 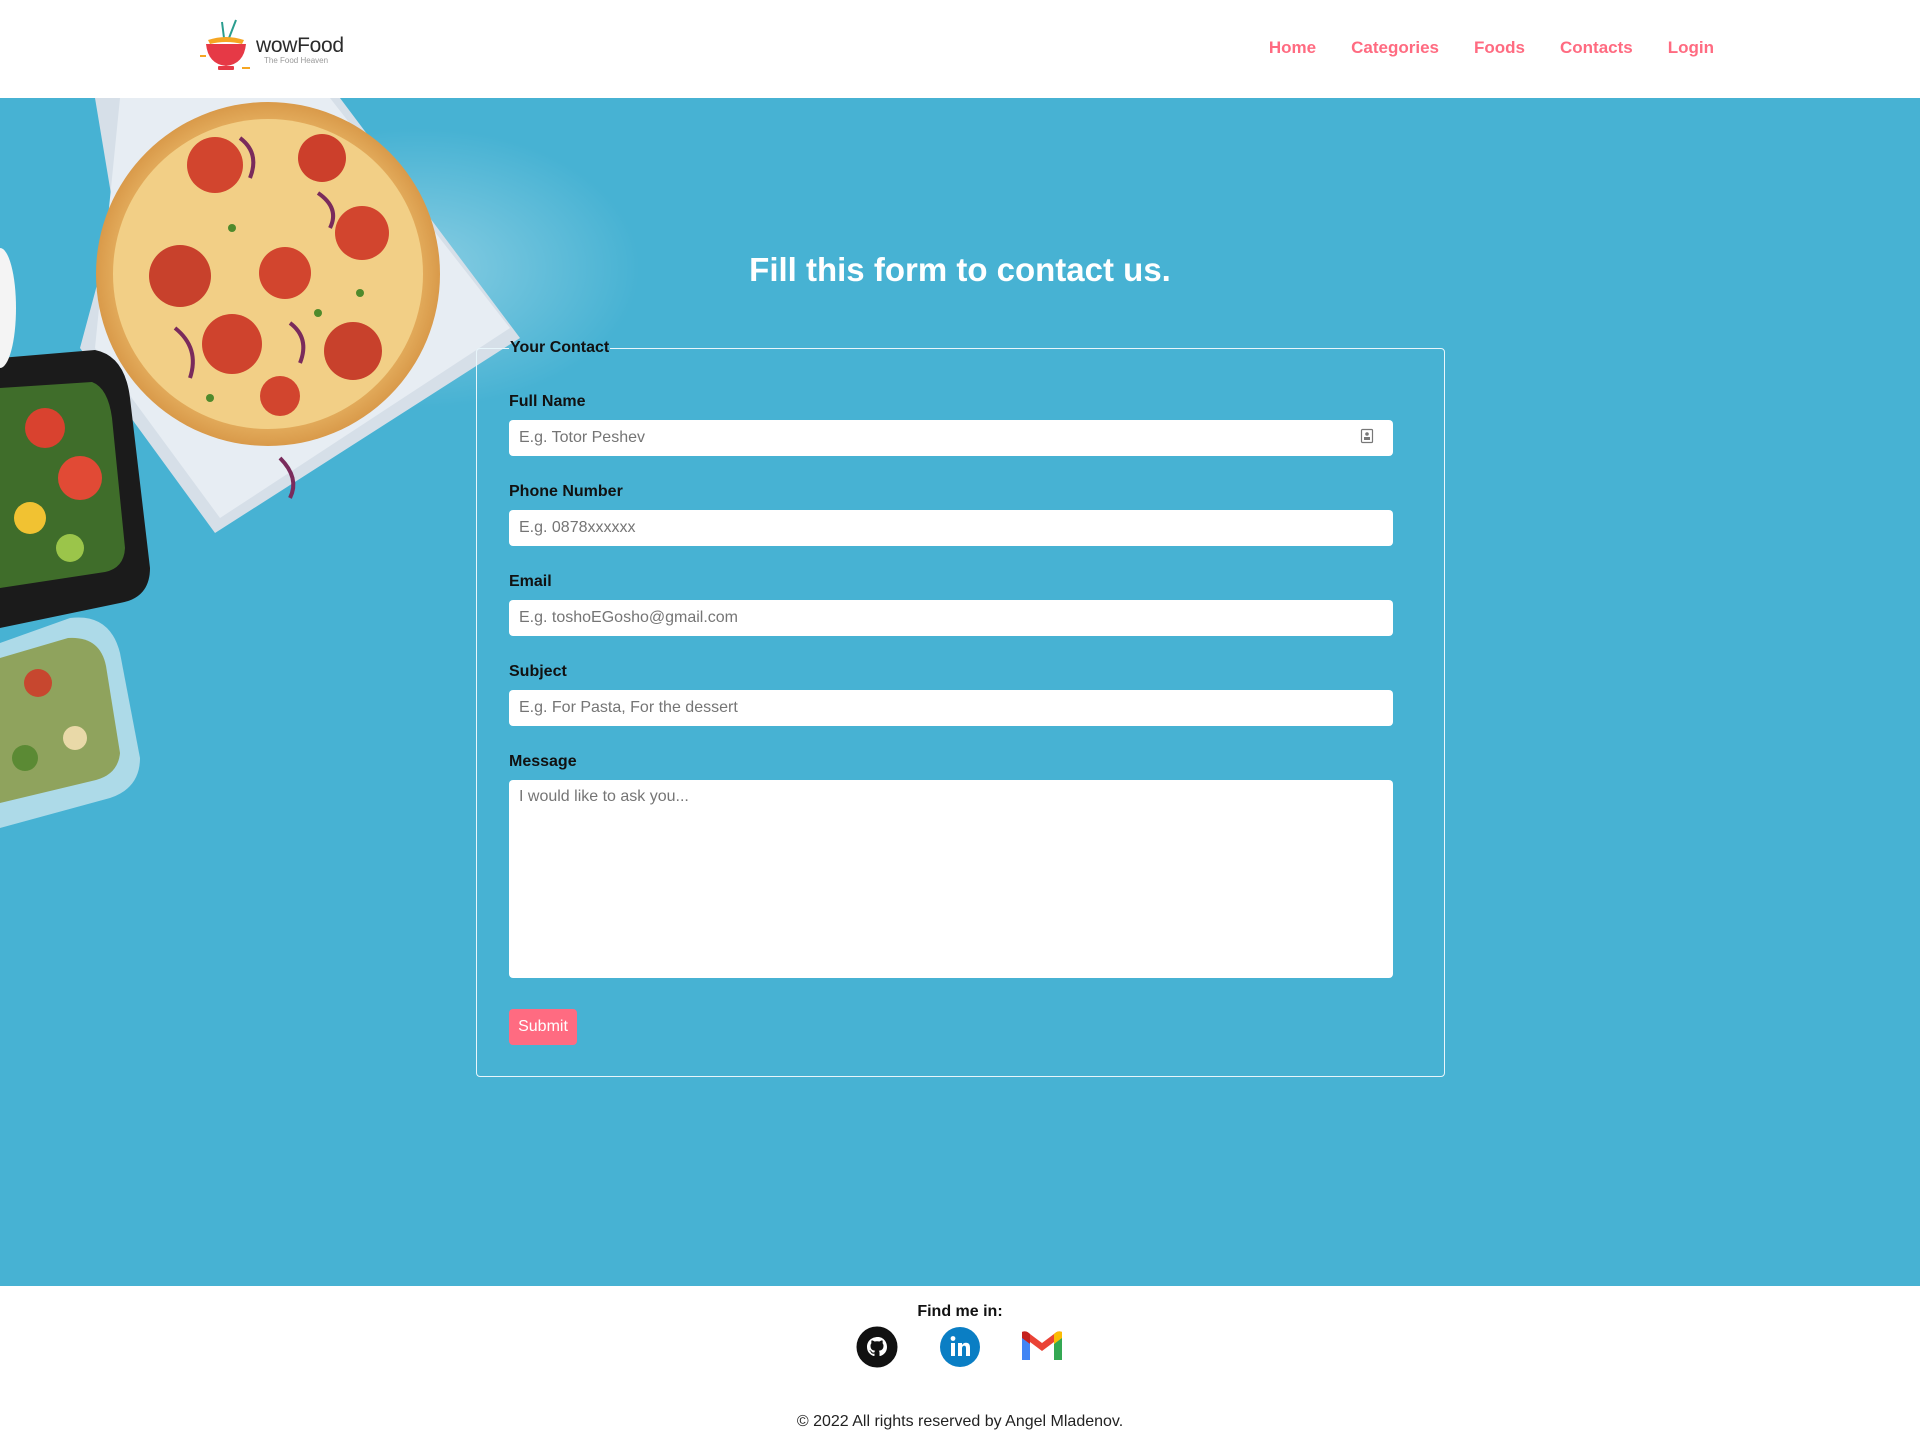 I want to click on brand-name: wowFood, so click(x=300, y=45).